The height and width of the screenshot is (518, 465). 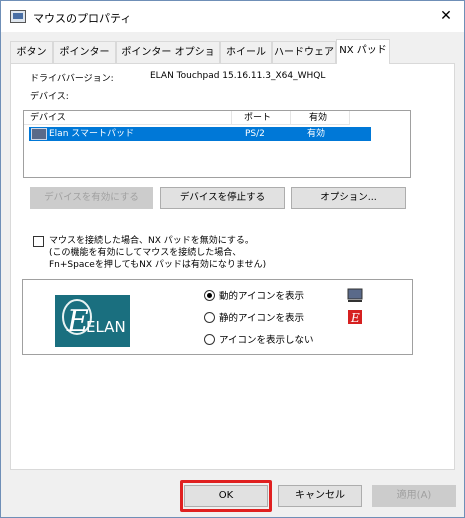 What do you see at coordinates (128, 118) in the screenshot?
I see `column-header-device: デバイス` at bounding box center [128, 118].